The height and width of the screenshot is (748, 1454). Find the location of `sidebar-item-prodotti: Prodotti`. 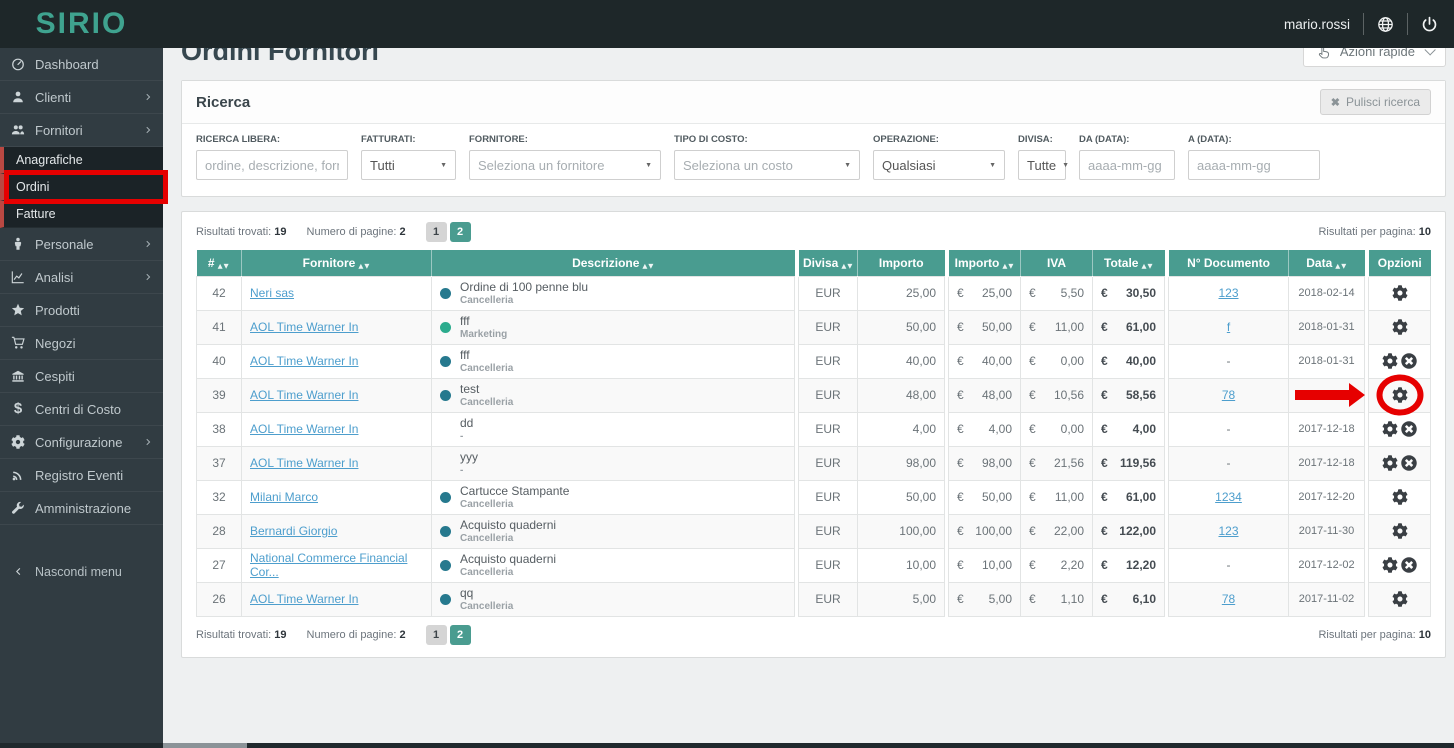

sidebar-item-prodotti: Prodotti is located at coordinates (81, 310).